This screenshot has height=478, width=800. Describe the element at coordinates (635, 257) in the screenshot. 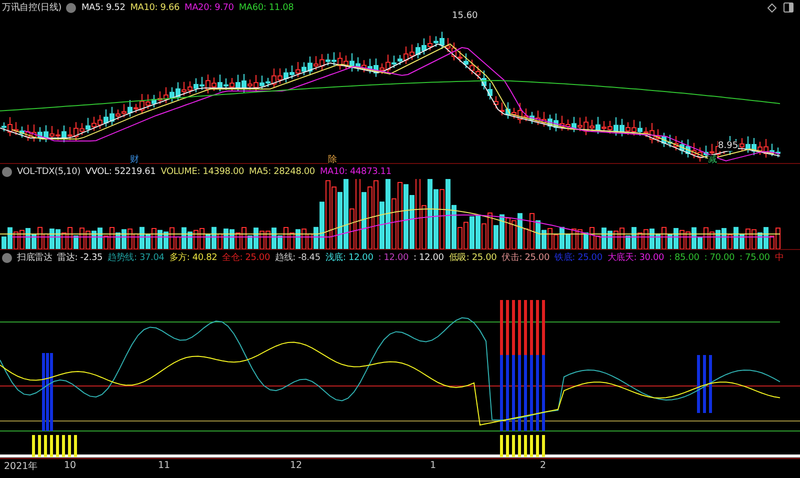

I see `indicator-legend: 大底天: 30.00` at that location.